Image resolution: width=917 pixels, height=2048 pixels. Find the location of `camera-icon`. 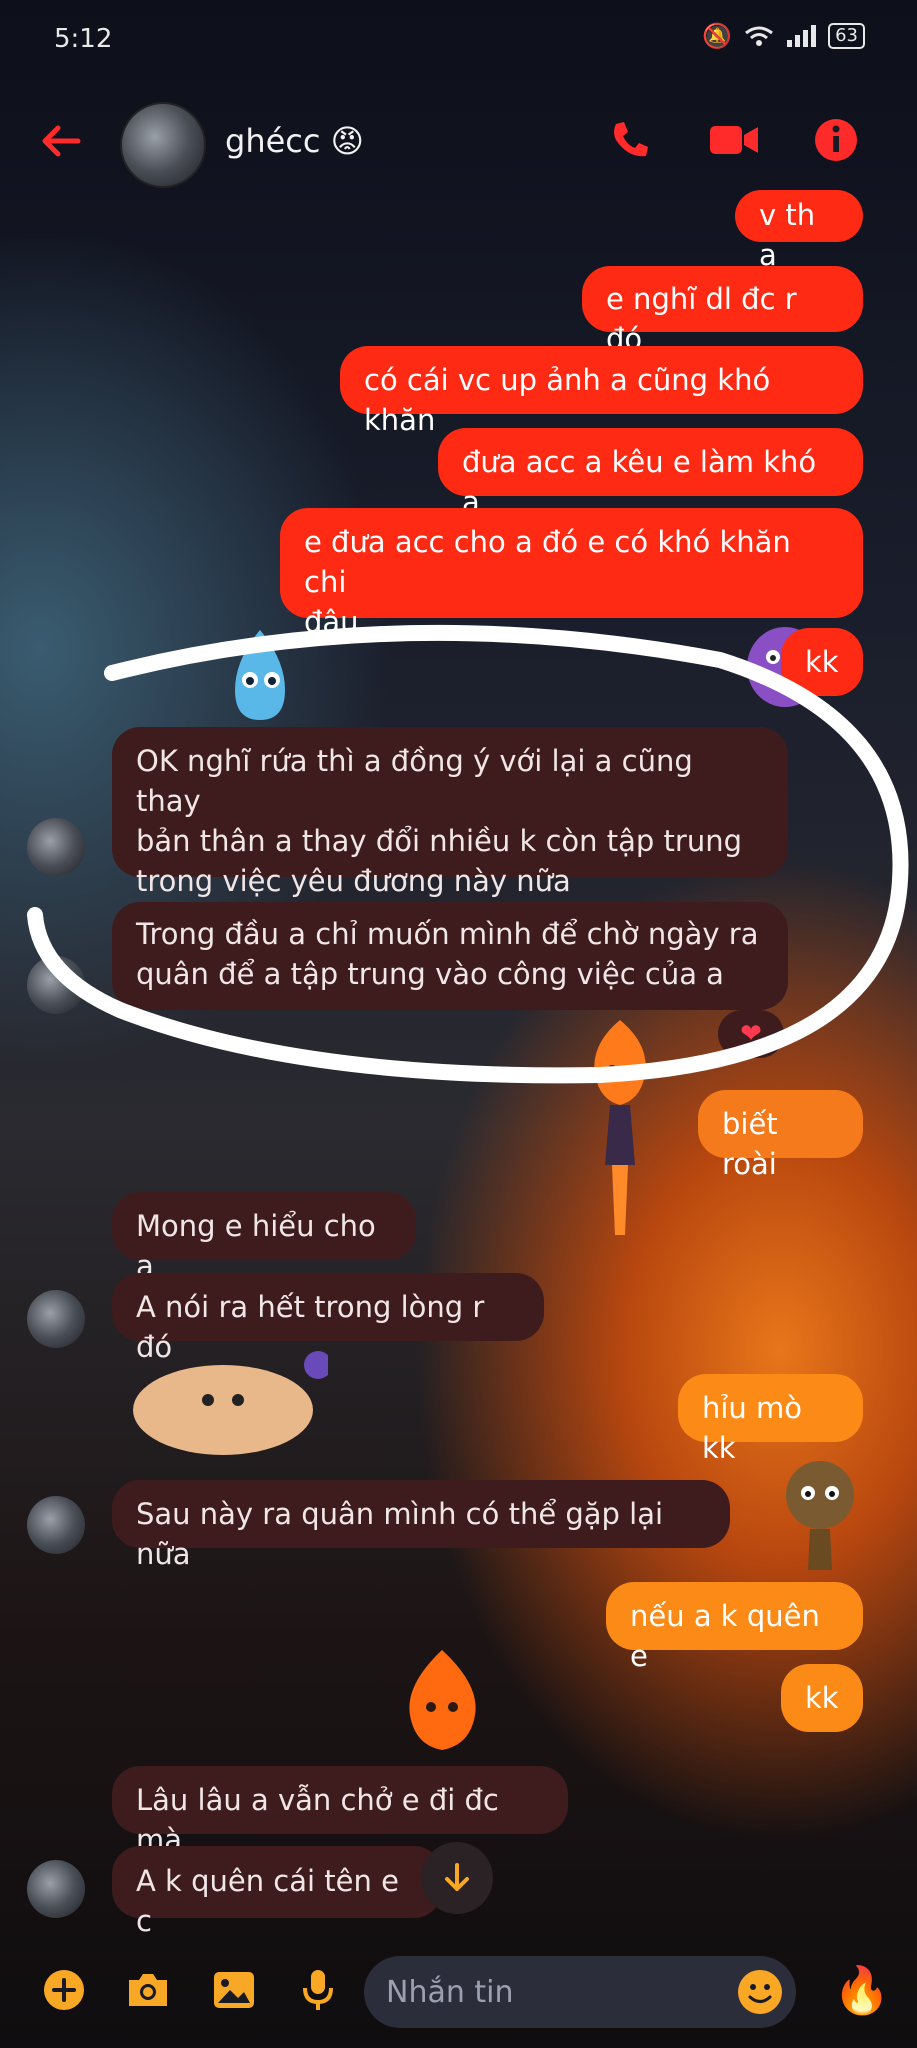

camera-icon is located at coordinates (148, 1990).